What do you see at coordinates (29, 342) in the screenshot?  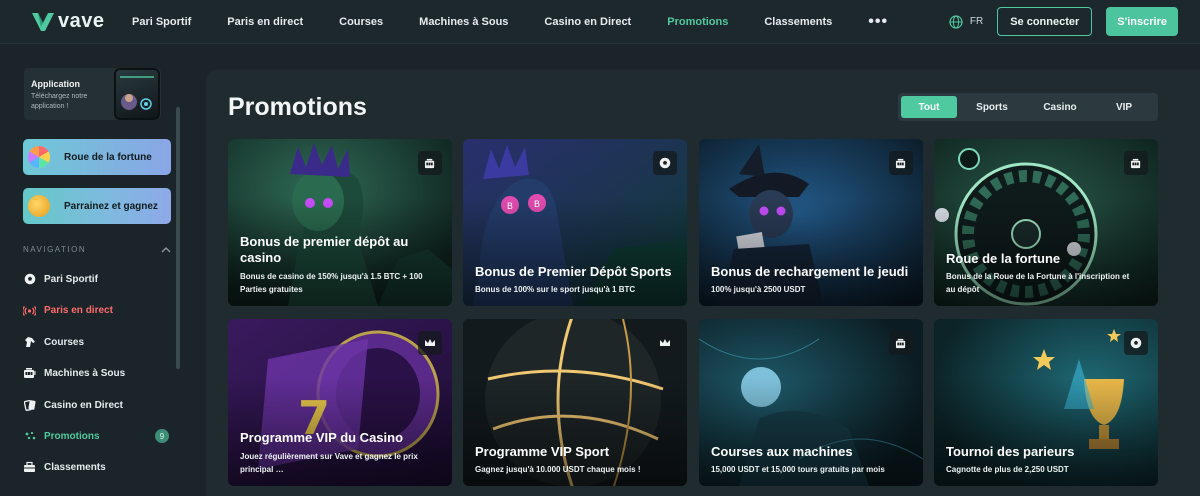 I see `horse-icon` at bounding box center [29, 342].